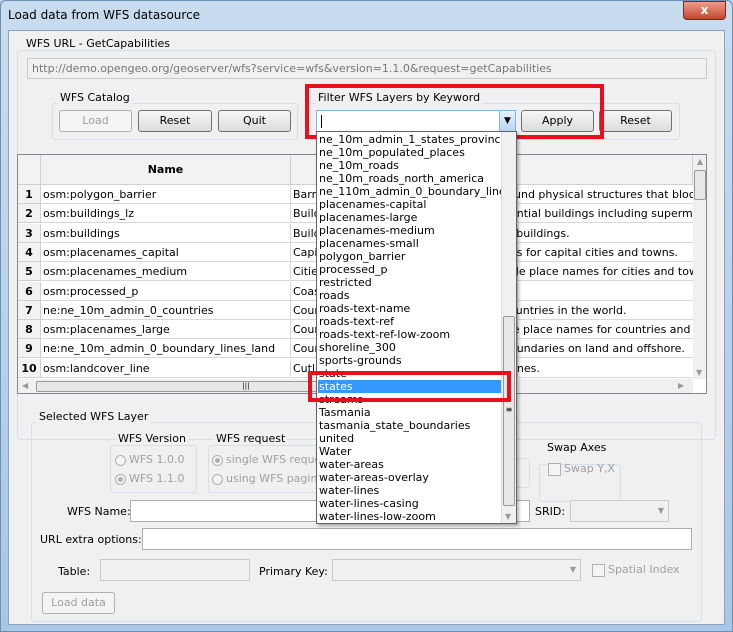 This screenshot has height=632, width=733. I want to click on radio-wfs-110: WFS 1.1.0, so click(149, 478).